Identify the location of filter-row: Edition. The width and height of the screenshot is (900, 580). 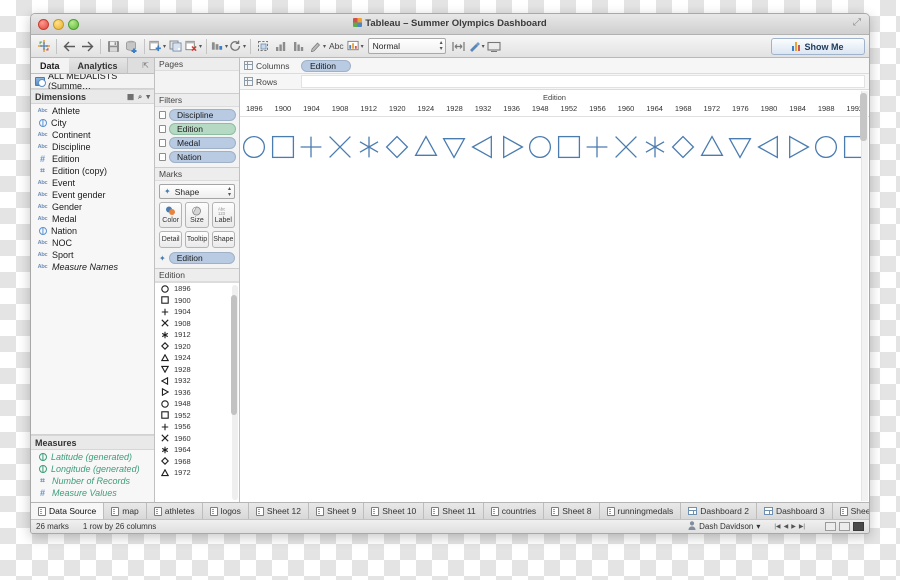
(197, 128).